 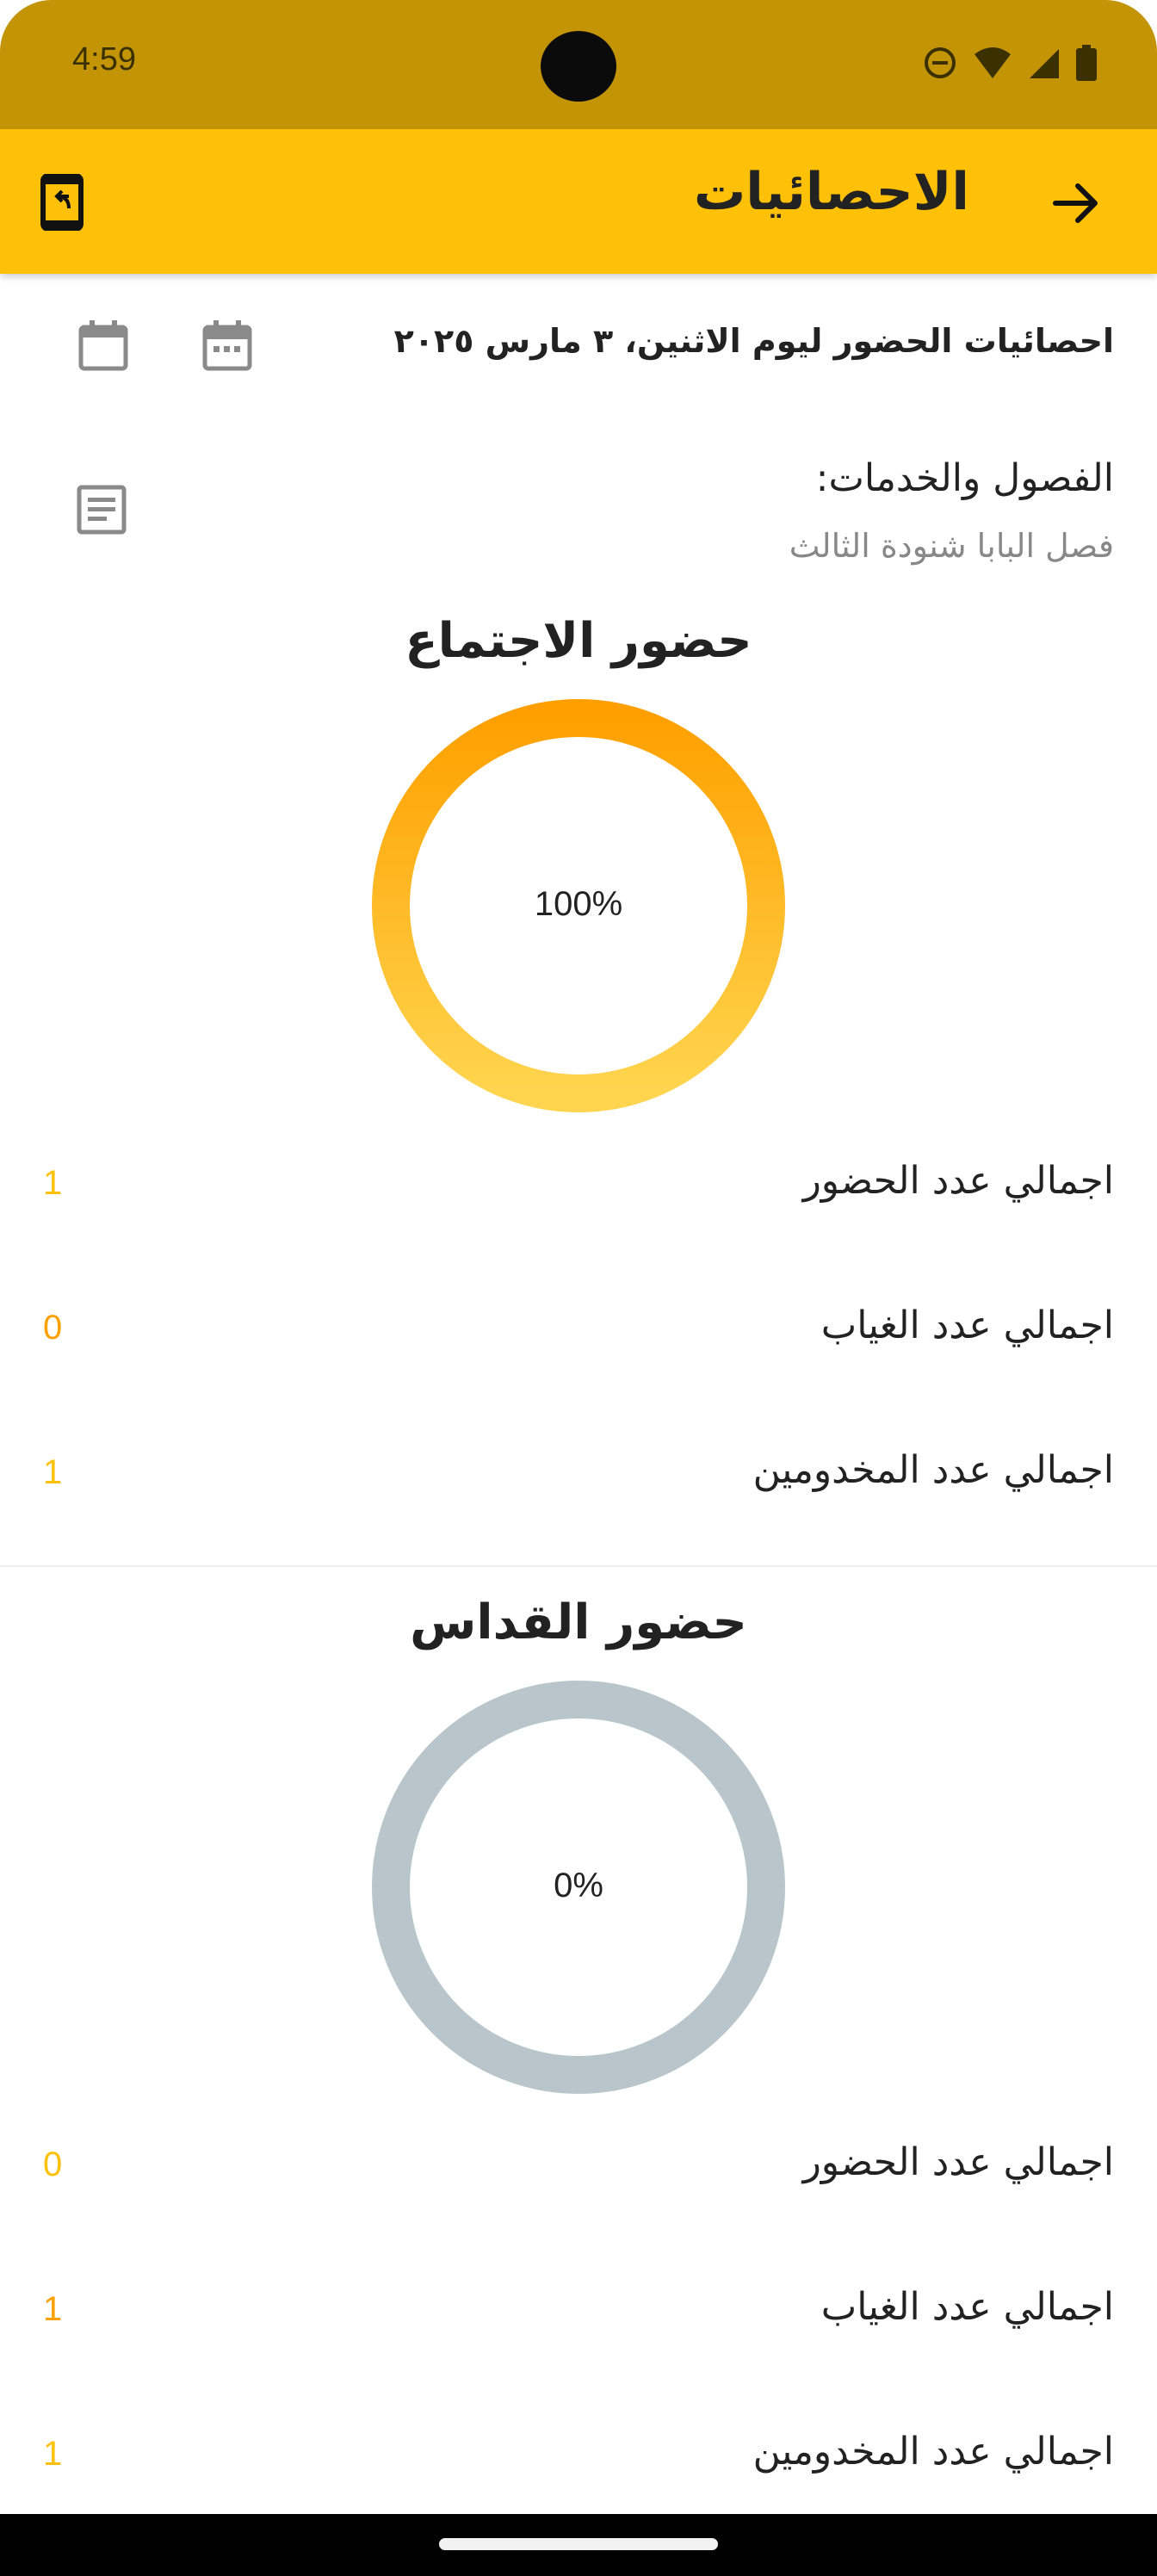 I want to click on mass-served-total-value: 1, so click(x=53, y=2454).